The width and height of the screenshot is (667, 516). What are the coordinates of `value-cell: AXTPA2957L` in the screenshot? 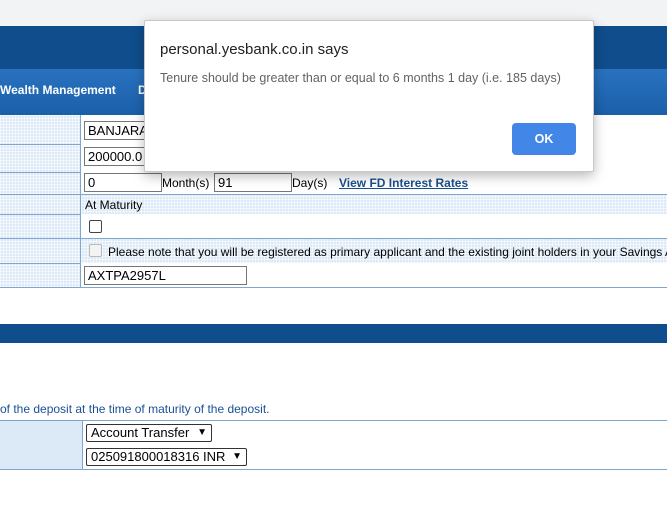 It's located at (374, 275).